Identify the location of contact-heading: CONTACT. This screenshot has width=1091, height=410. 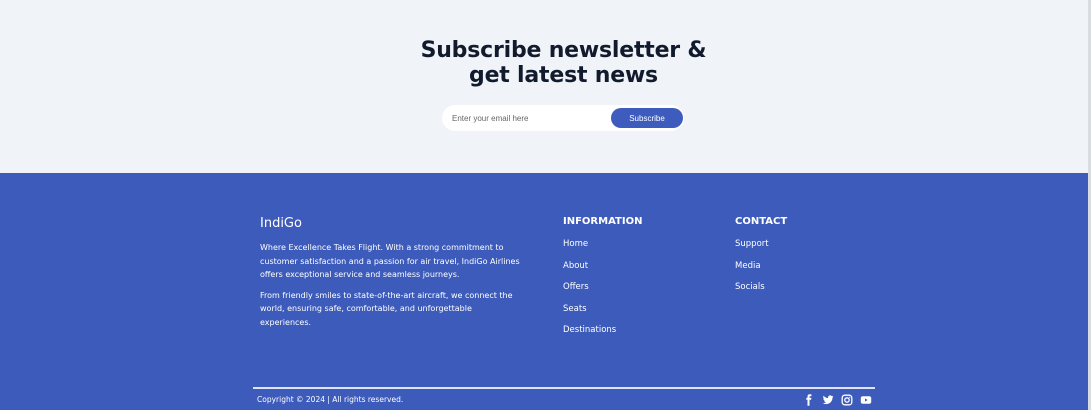
(761, 221).